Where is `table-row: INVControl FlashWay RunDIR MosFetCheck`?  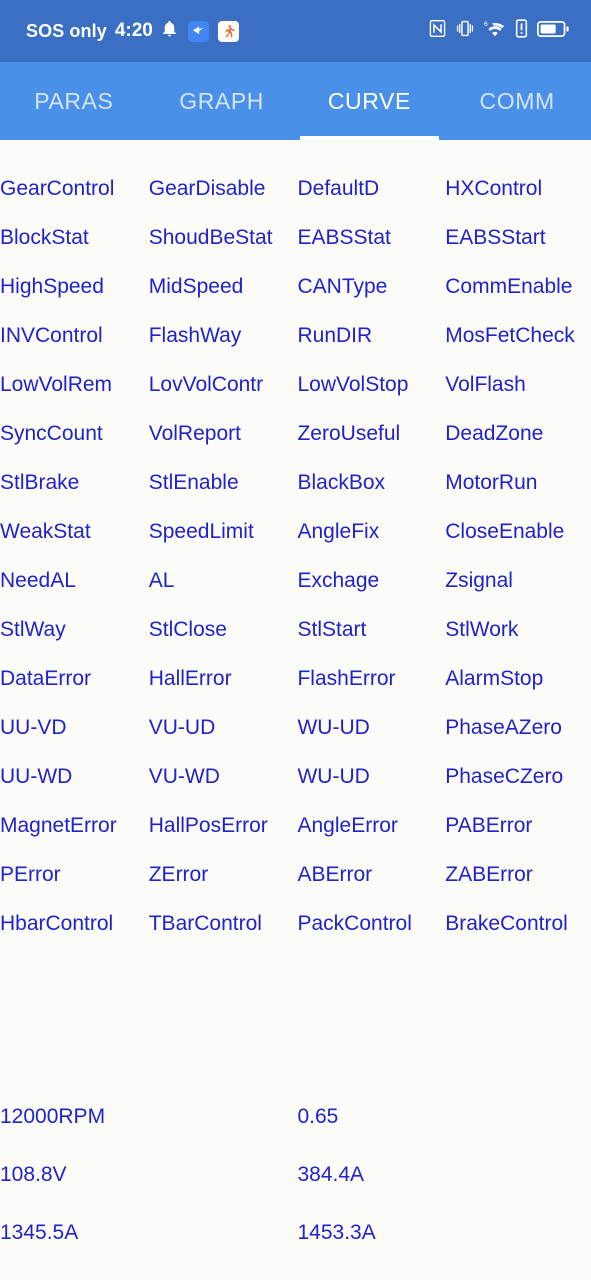 table-row: INVControl FlashWay RunDIR MosFetCheck is located at coordinates (295, 343).